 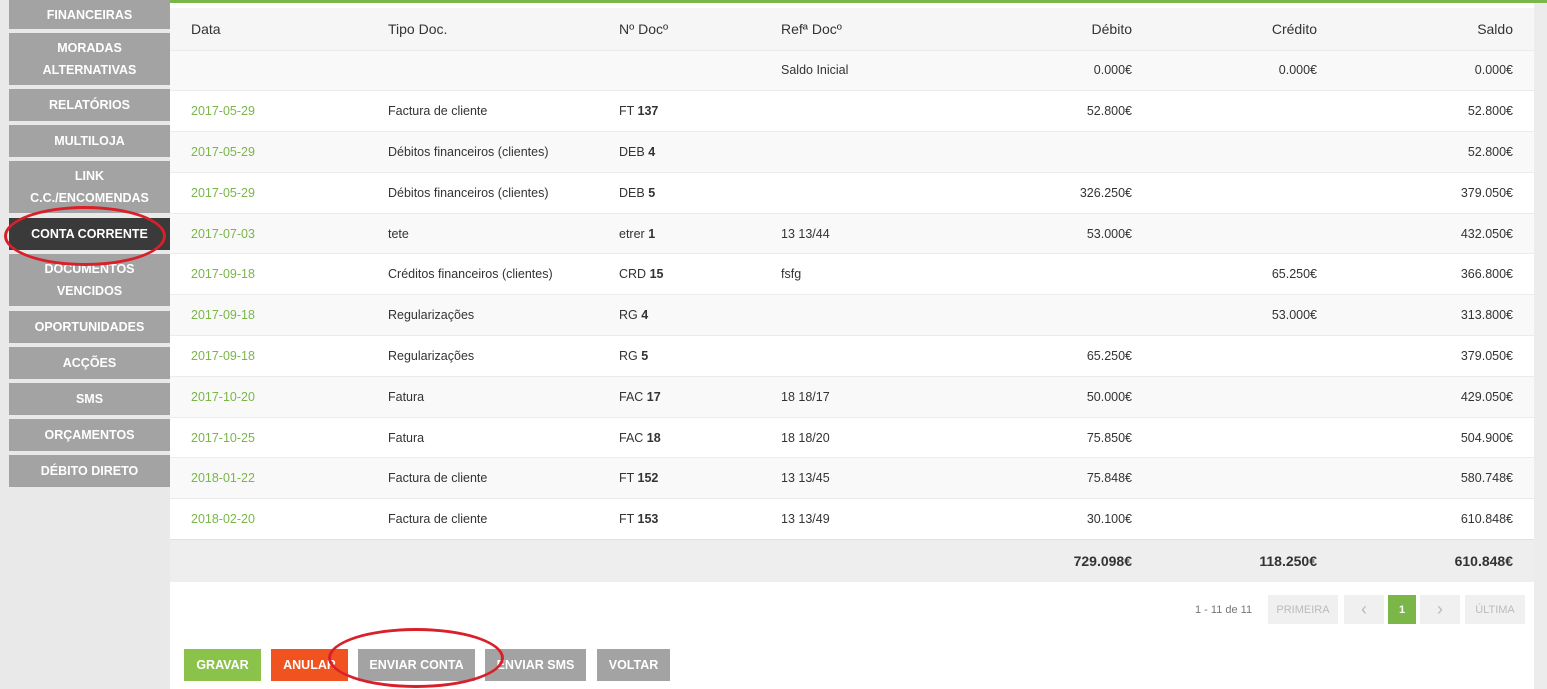 I want to click on sidebar-item-label: MULTILOJA, so click(x=89, y=141).